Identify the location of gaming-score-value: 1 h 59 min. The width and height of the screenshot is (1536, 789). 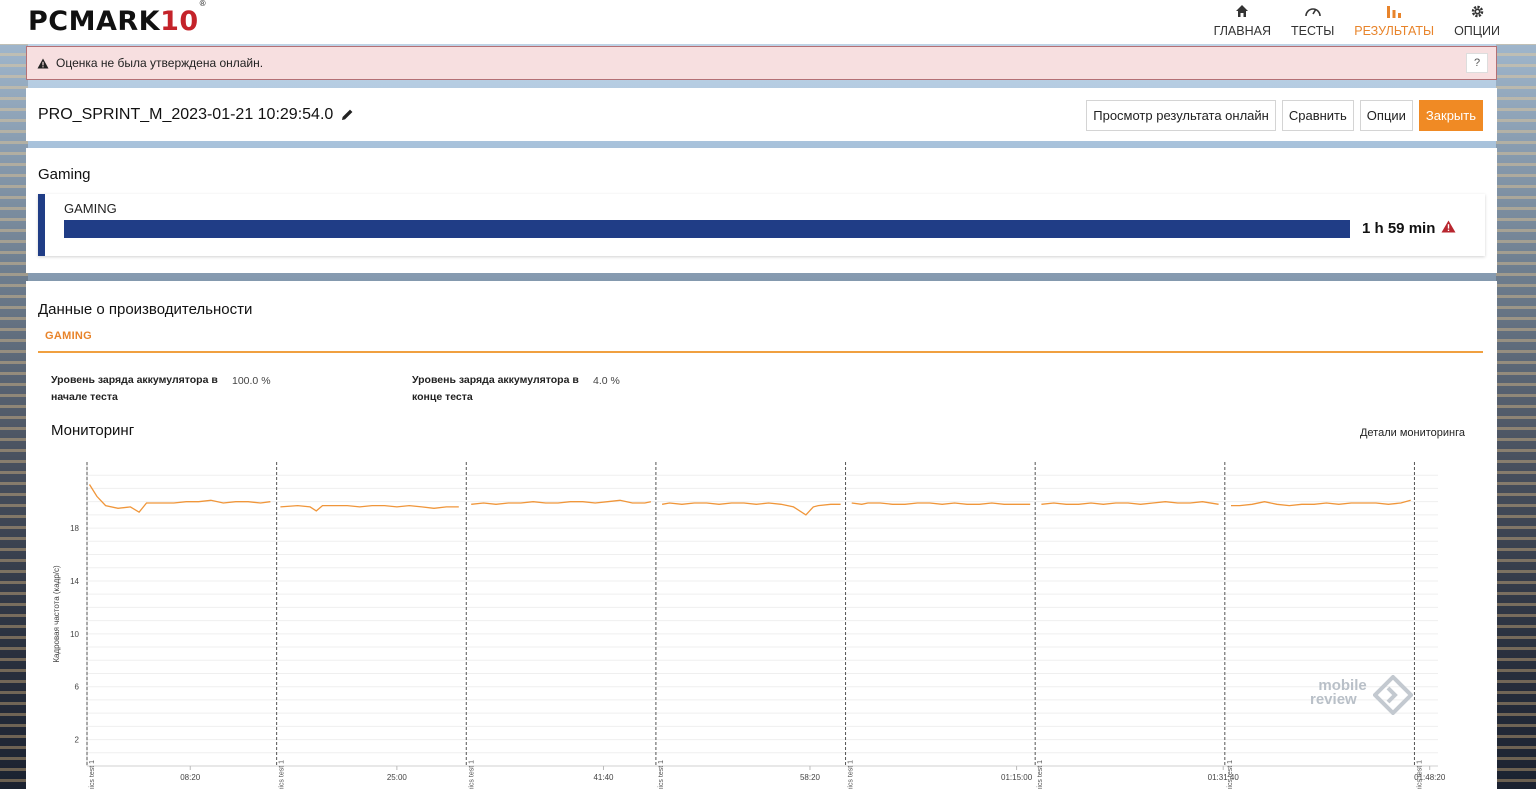
(1399, 228).